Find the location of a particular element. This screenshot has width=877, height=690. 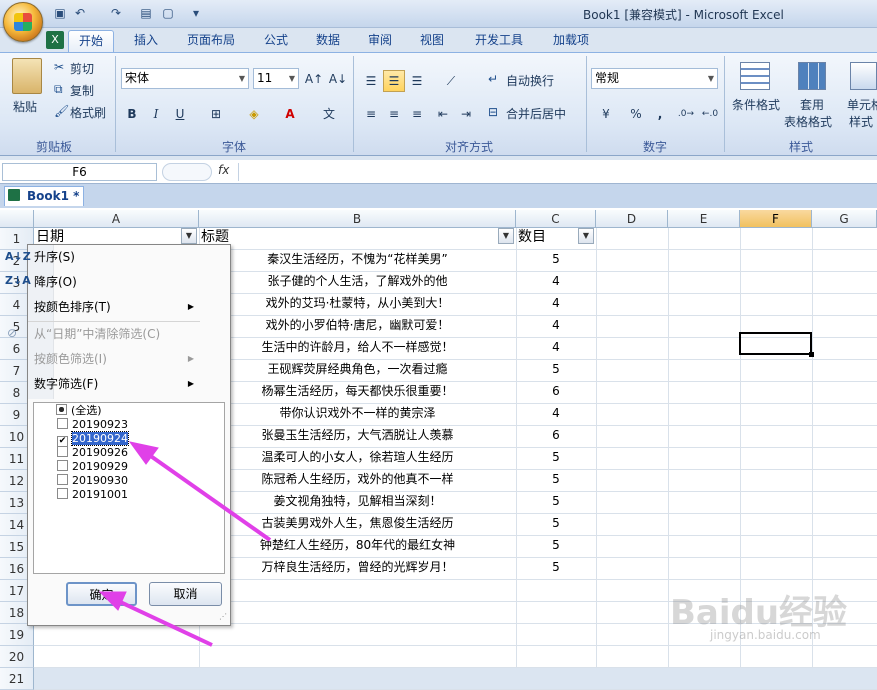

watermark-logo: Baidu经验 is located at coordinates (759, 613).